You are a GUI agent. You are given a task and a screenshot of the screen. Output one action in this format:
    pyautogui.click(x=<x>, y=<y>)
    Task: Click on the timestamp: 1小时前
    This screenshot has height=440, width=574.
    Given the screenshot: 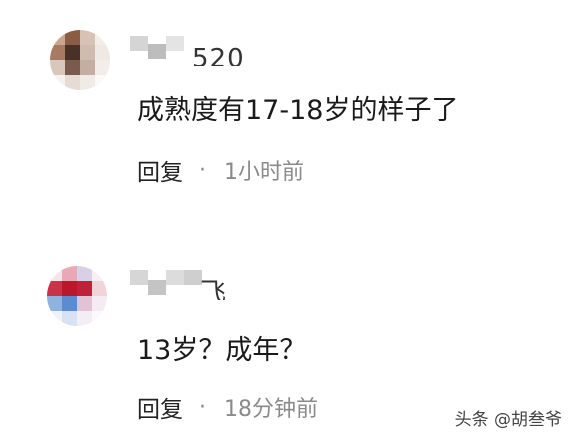 What is the action you would take?
    pyautogui.click(x=264, y=172)
    